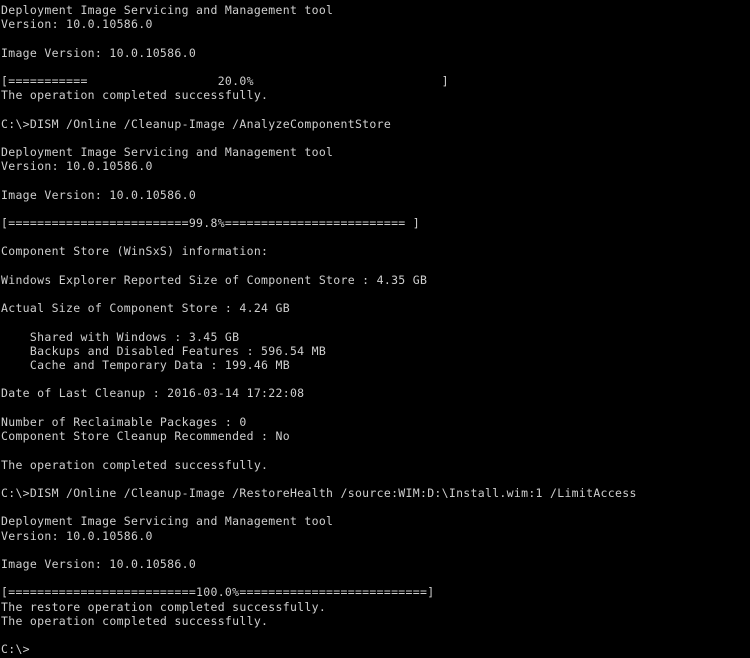 The width and height of the screenshot is (750, 658). Describe the element at coordinates (145, 365) in the screenshot. I see `console-line: Cache and Temporary Data : 199.46 MB` at that location.